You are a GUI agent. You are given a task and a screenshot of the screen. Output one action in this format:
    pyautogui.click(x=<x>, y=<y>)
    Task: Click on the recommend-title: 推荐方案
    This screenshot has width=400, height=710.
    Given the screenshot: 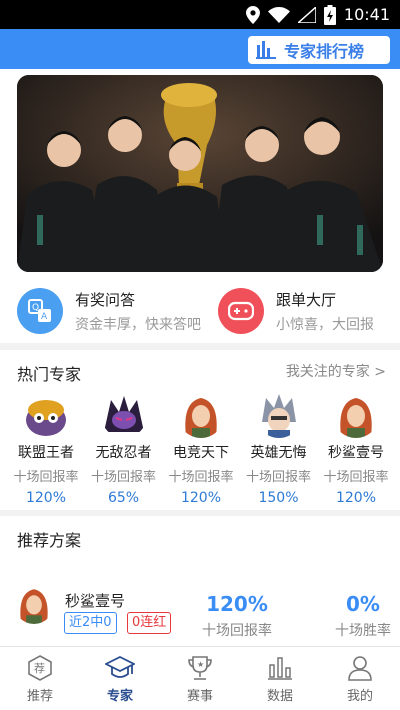 What is the action you would take?
    pyautogui.click(x=49, y=540)
    